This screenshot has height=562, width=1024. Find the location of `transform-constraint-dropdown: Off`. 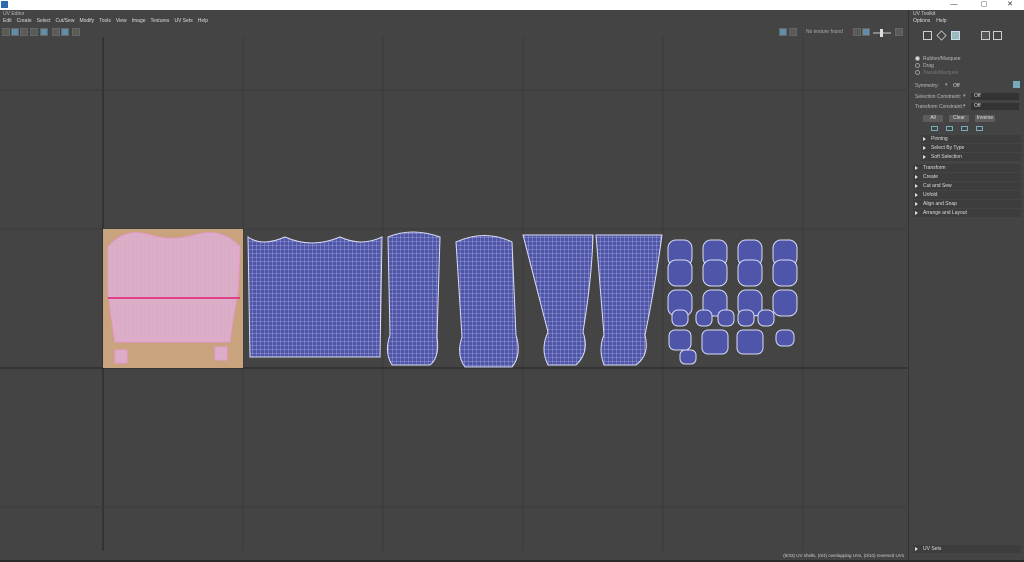

transform-constraint-dropdown: Off is located at coordinates (995, 106).